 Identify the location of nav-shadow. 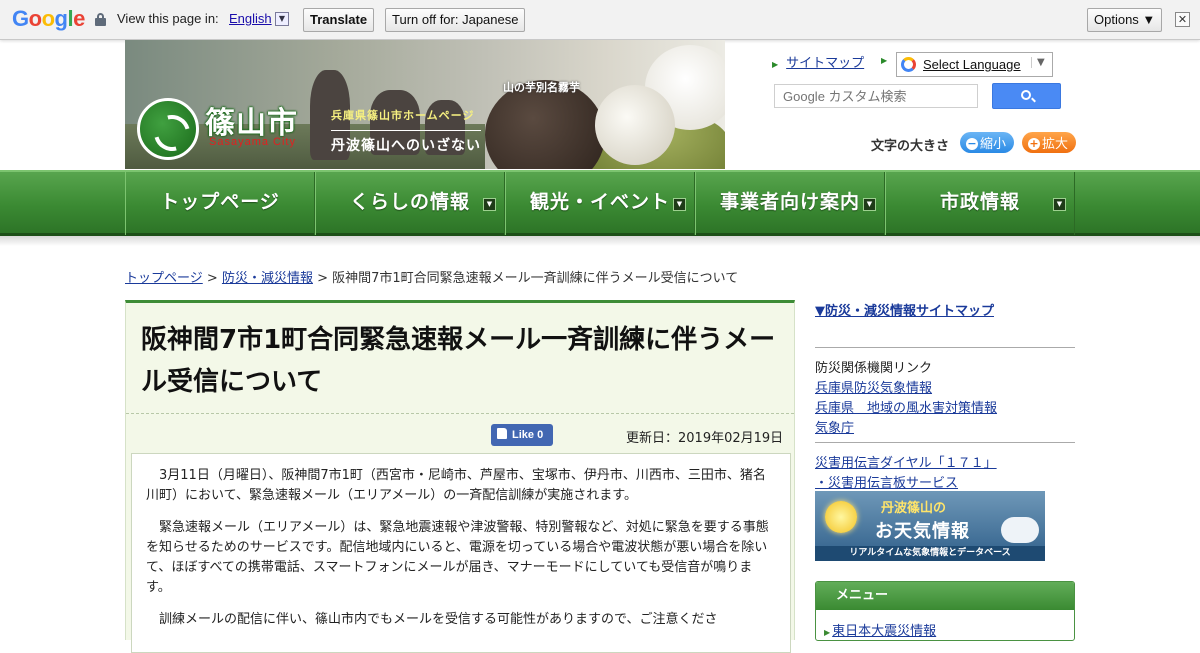
(600, 241).